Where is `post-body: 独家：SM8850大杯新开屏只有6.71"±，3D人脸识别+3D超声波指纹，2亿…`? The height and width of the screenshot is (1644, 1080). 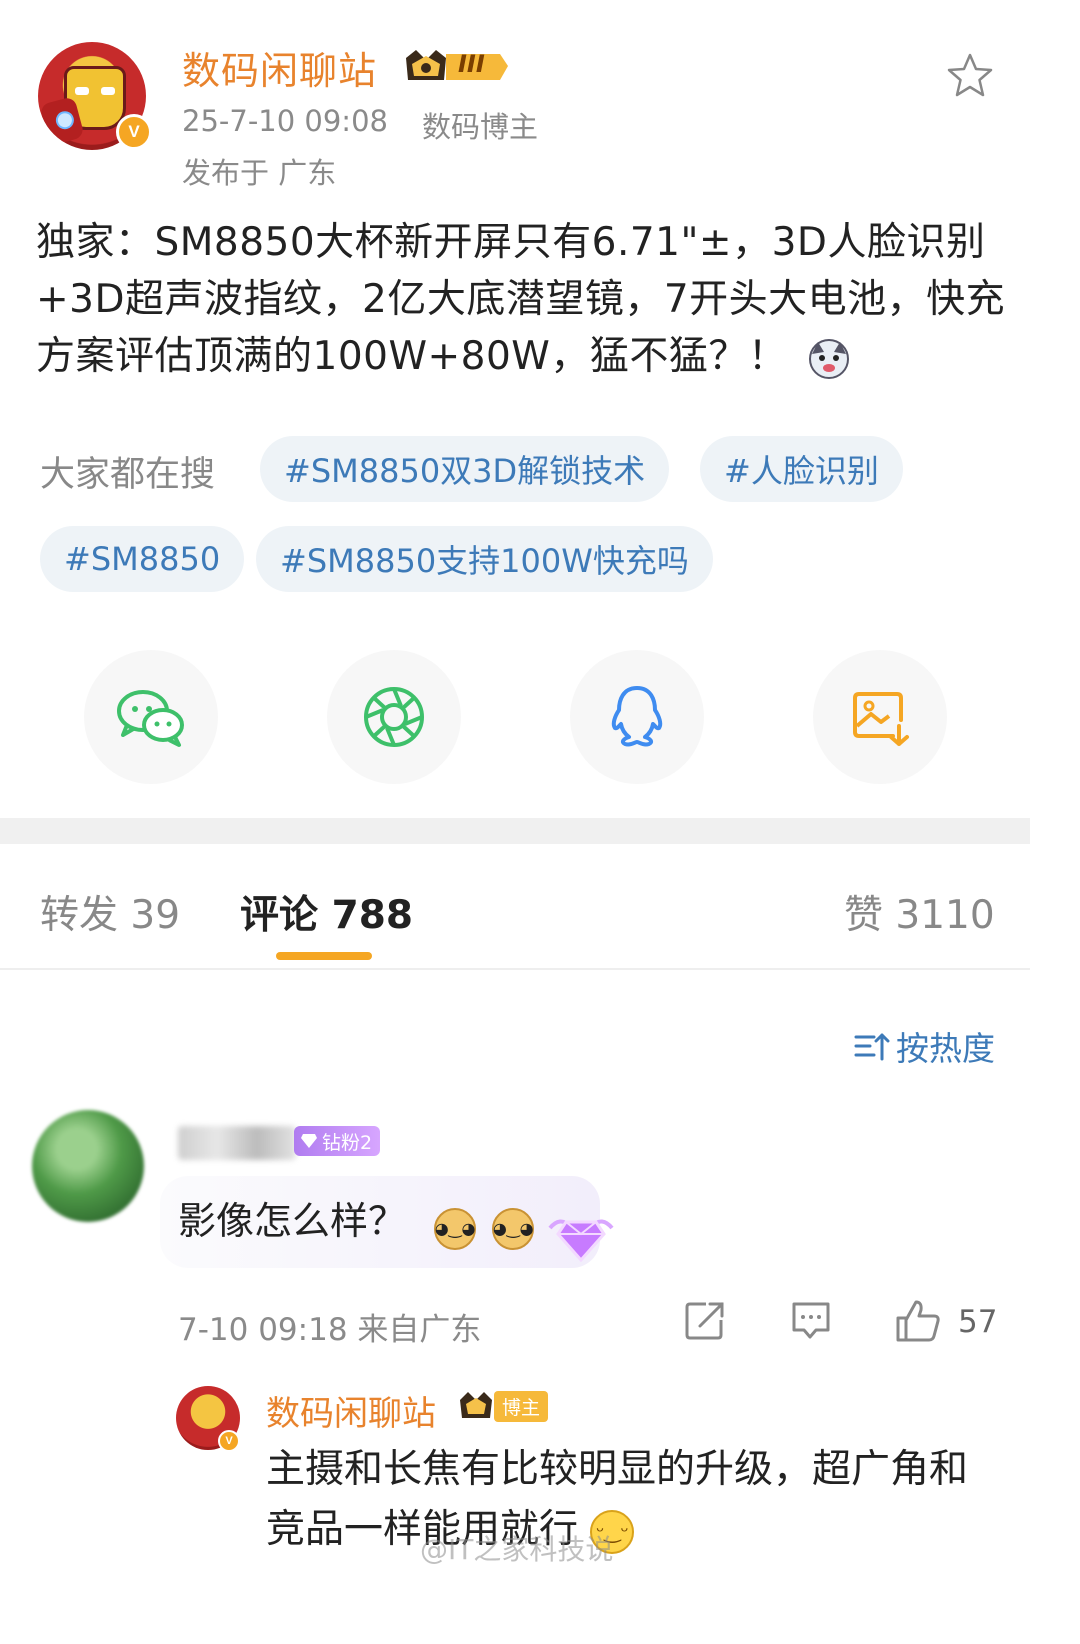
post-body: 独家：SM8850大杯新开屏只有6.71"±，3D人脸识别+3D超声波指纹，2亿… is located at coordinates (521, 299).